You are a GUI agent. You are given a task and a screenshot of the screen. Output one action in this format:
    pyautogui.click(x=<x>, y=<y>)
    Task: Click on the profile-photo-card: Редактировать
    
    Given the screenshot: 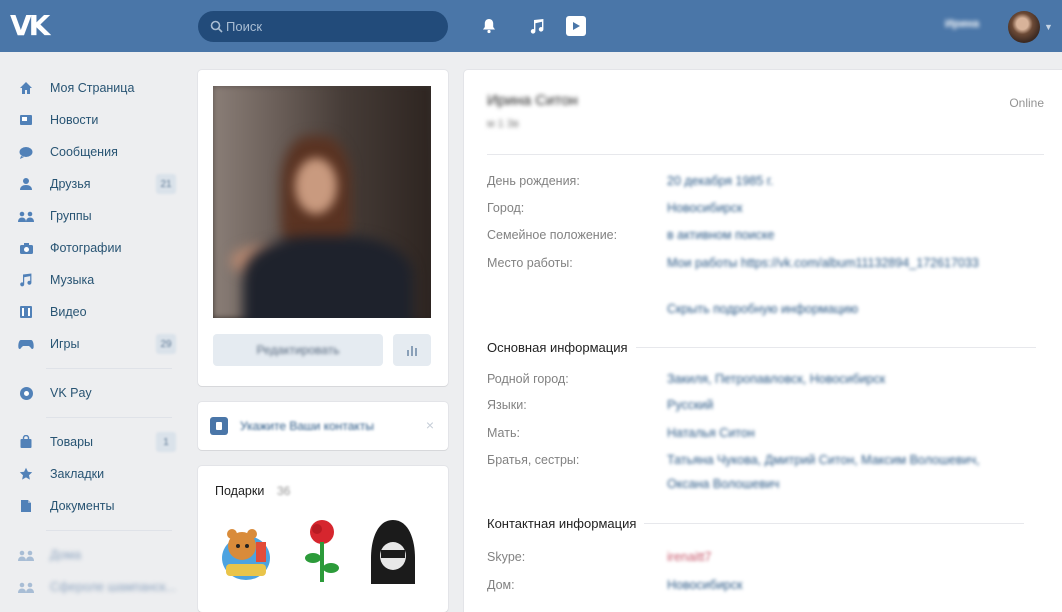 What is the action you would take?
    pyautogui.click(x=323, y=228)
    